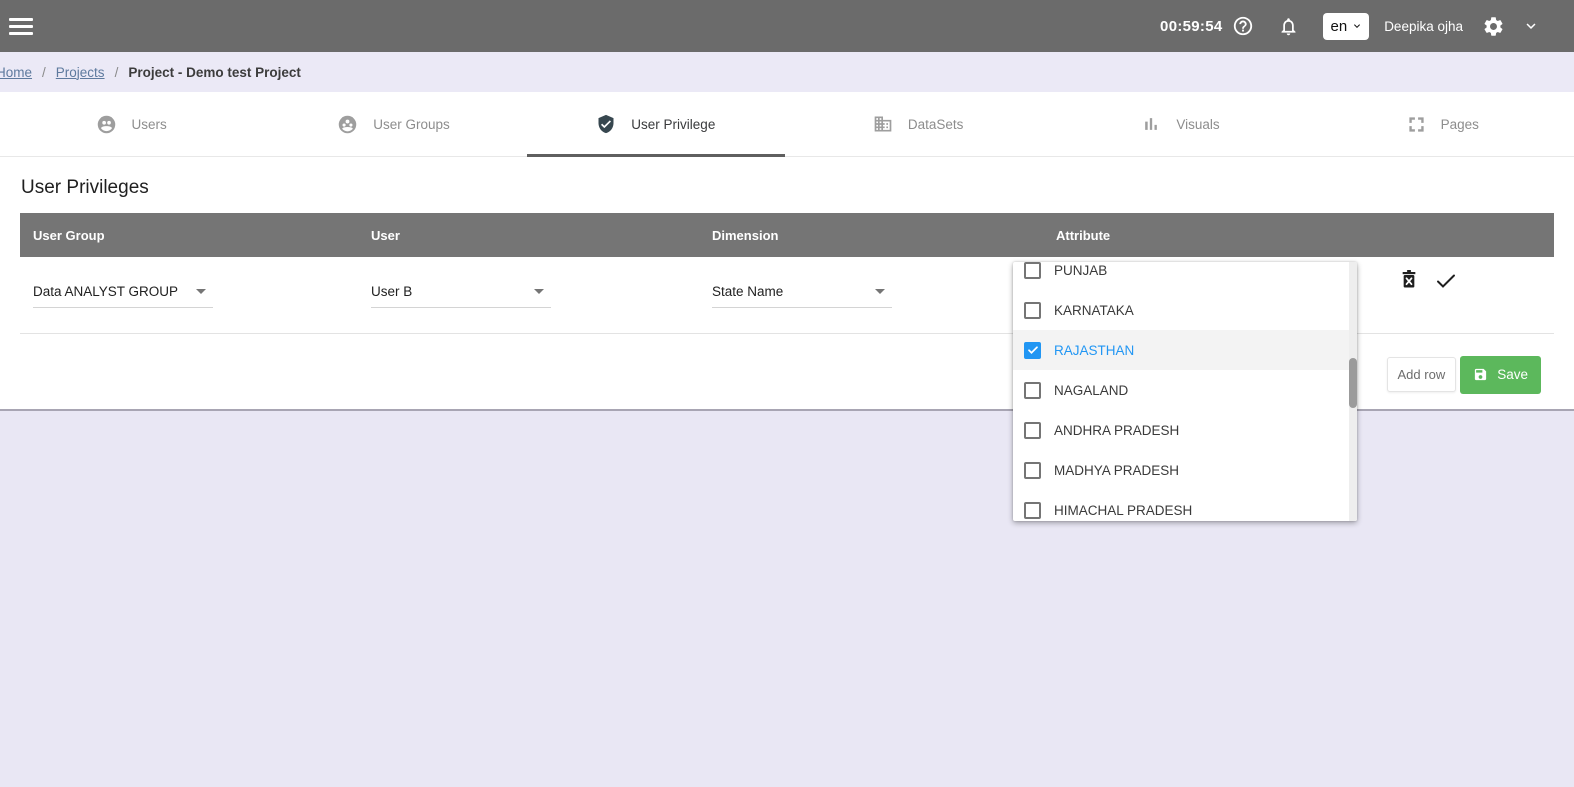  What do you see at coordinates (655, 155) in the screenshot?
I see `active-tab-underline` at bounding box center [655, 155].